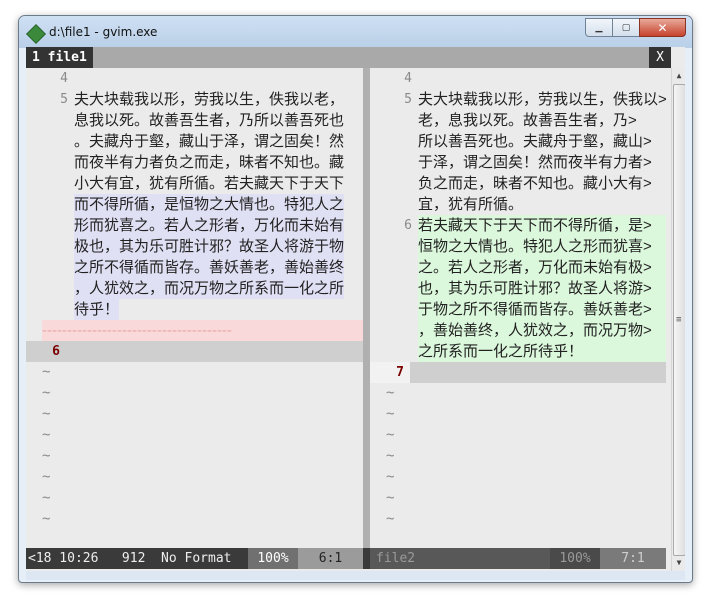  Describe the element at coordinates (471, 204) in the screenshot. I see `text-line: 宜，犹有所循。` at that location.